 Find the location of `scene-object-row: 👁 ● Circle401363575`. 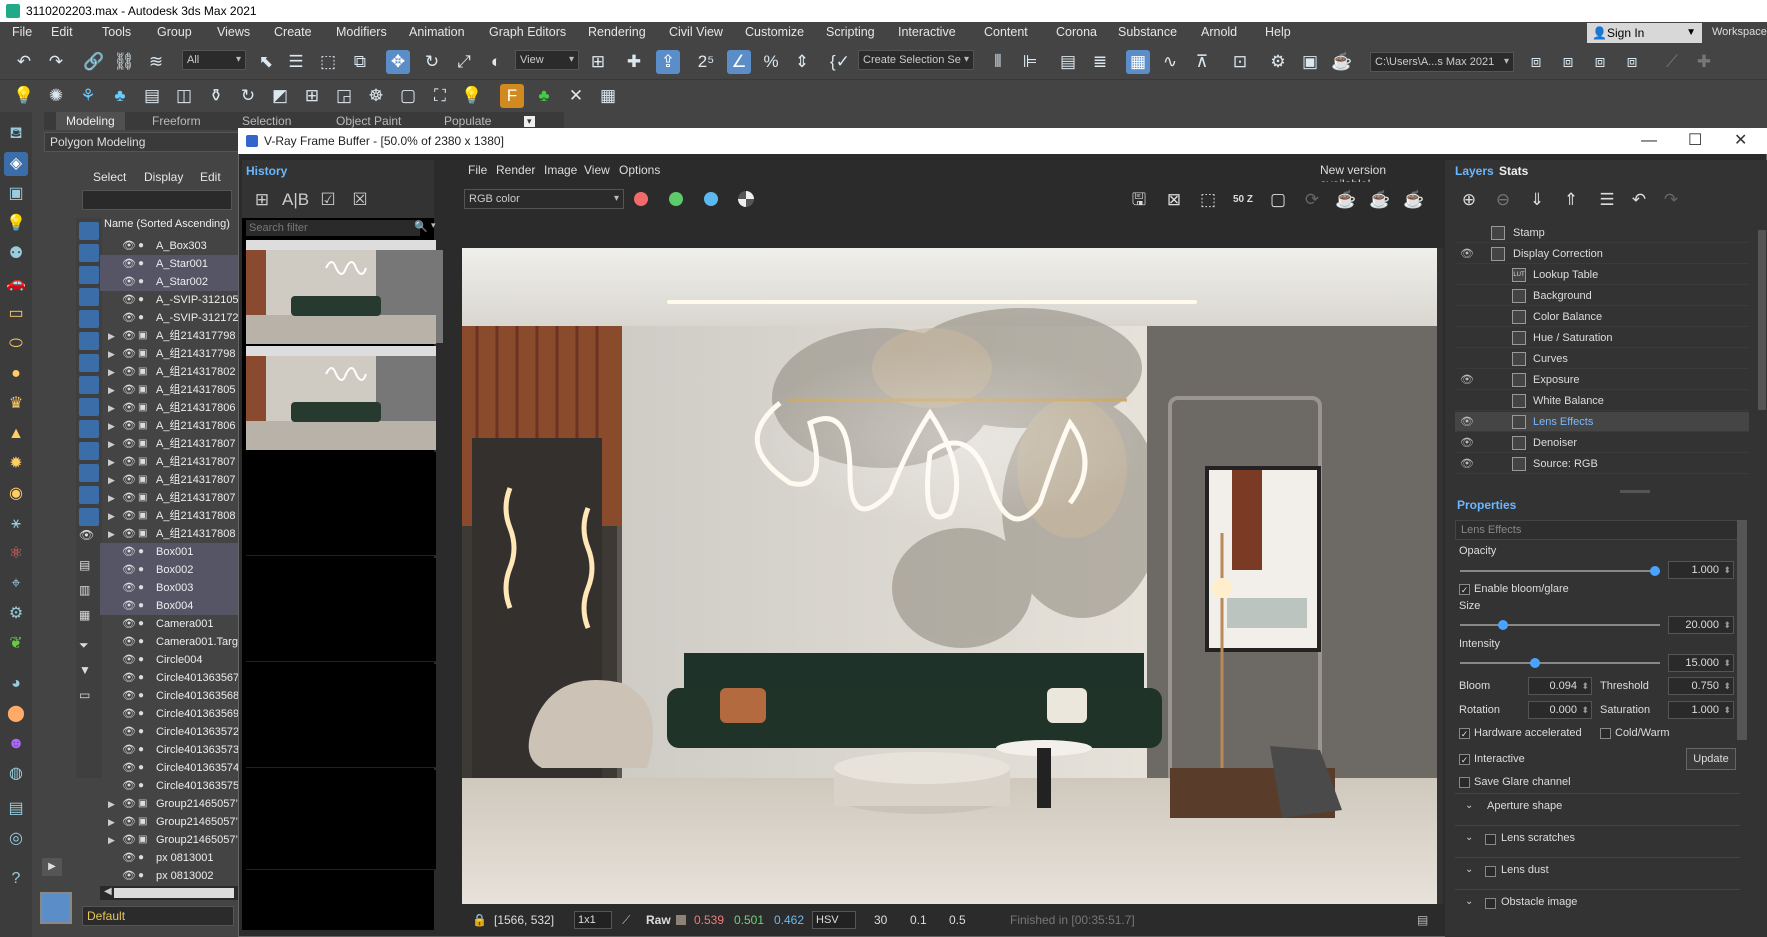

scene-object-row: 👁 ● Circle401363575 is located at coordinates (170, 786).